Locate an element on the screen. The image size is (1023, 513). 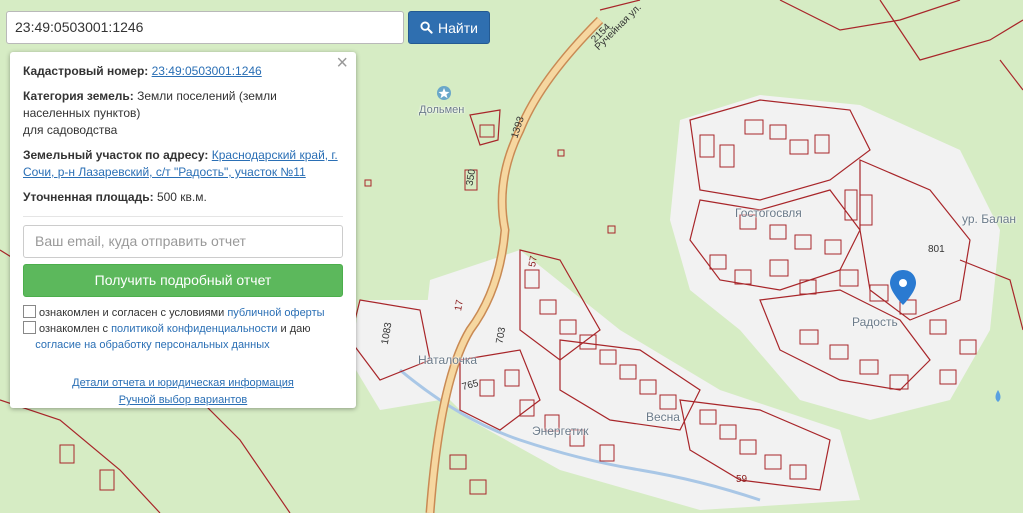
report-details-link: Детали отчета и юридическая информация is located at coordinates (183, 383).